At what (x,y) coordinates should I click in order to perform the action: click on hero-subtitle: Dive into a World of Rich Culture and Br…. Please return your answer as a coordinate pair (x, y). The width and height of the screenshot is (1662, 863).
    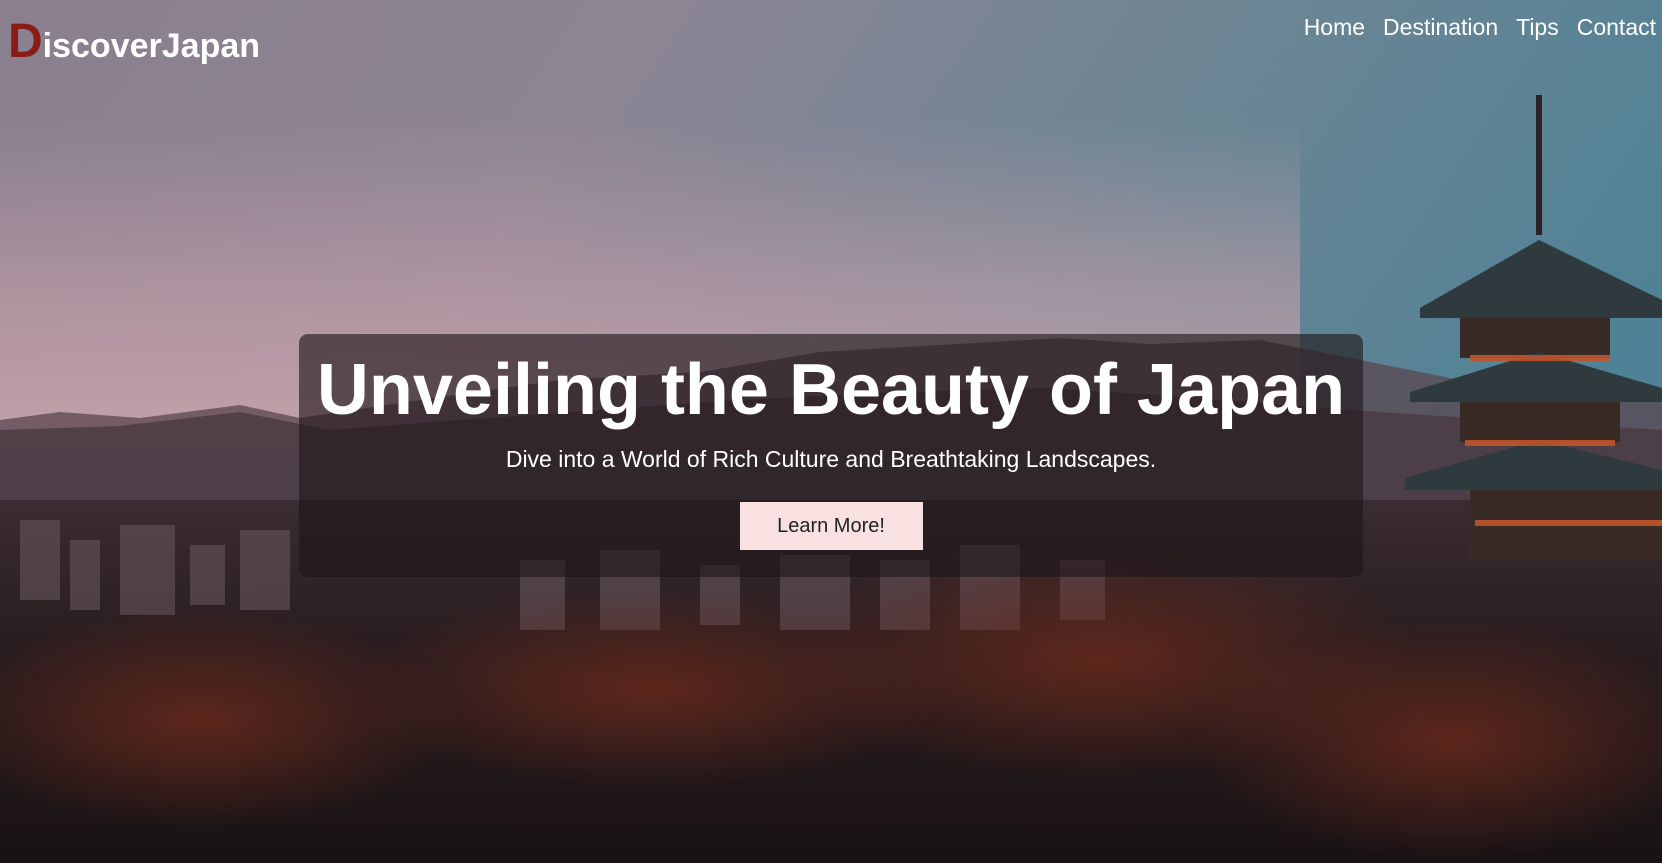
    Looking at the image, I should click on (831, 459).